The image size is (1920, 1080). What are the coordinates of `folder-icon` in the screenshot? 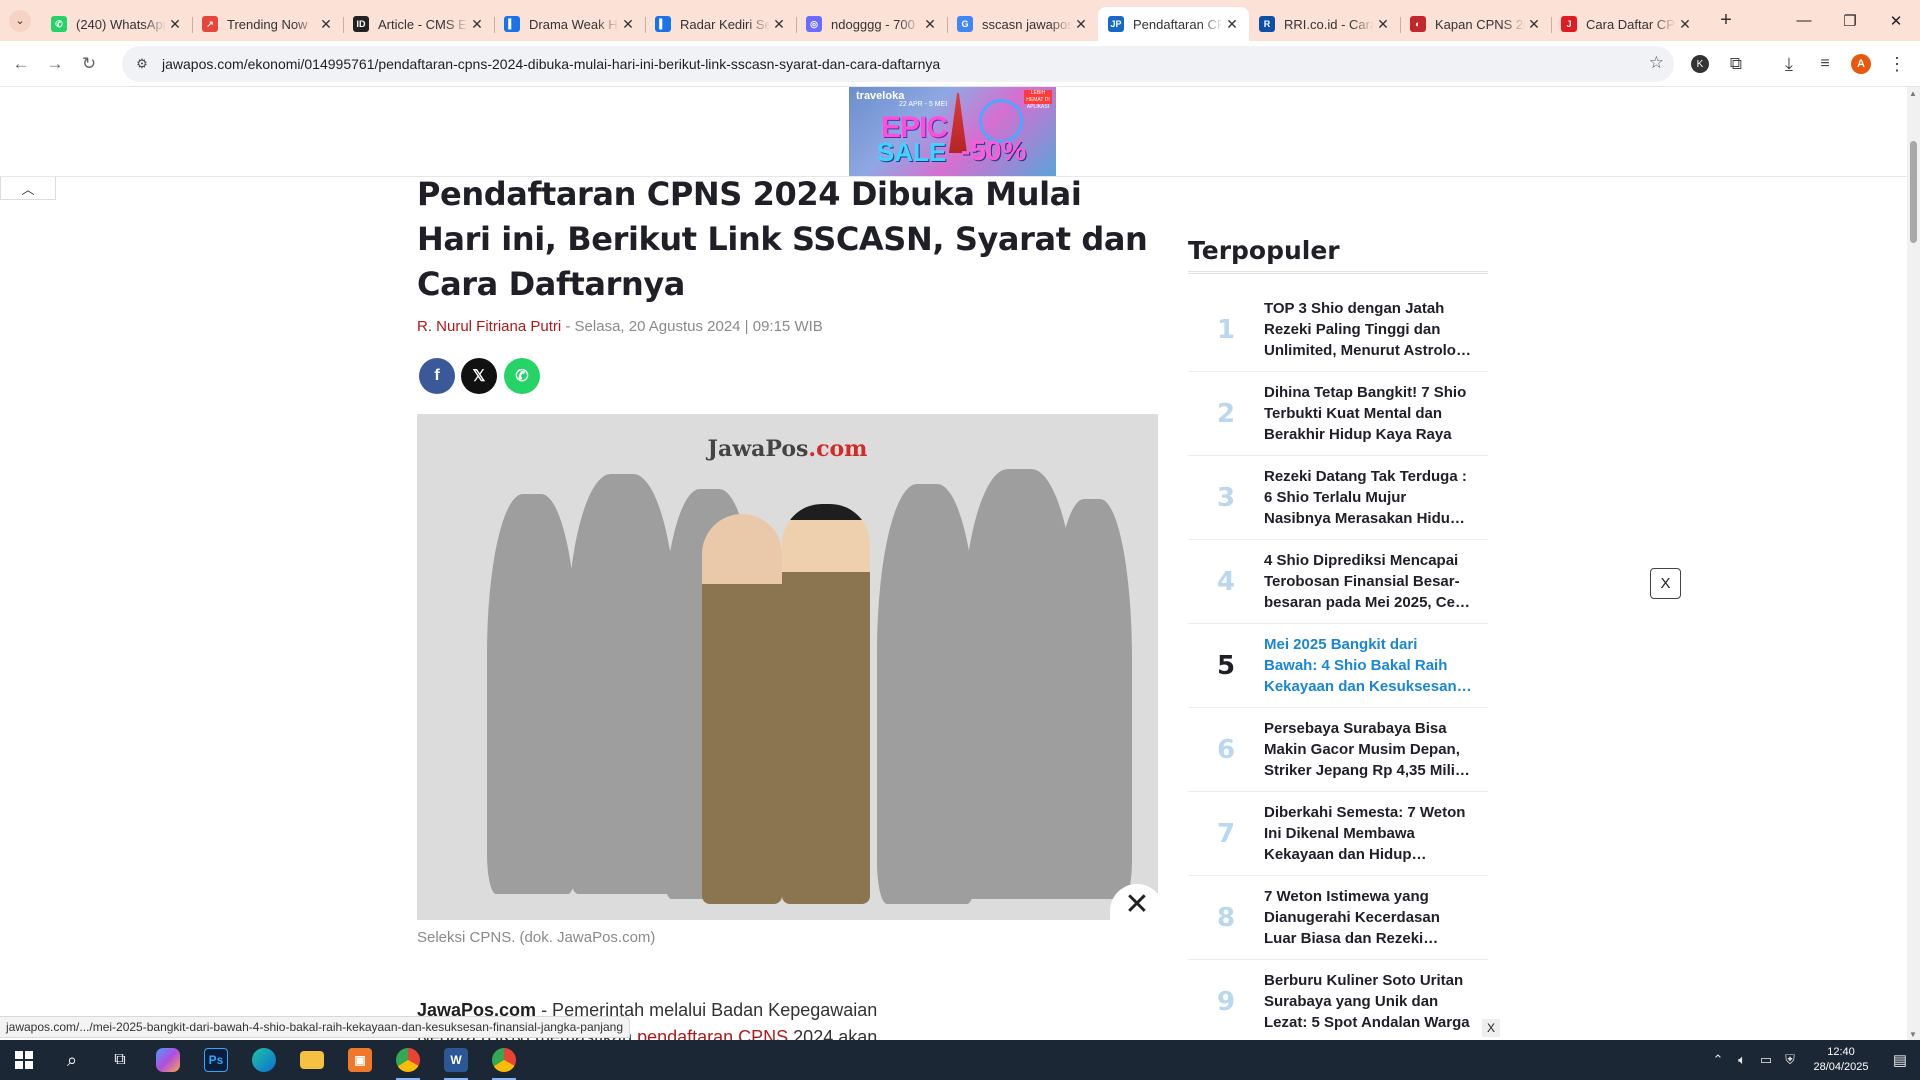 It's located at (312, 1060).